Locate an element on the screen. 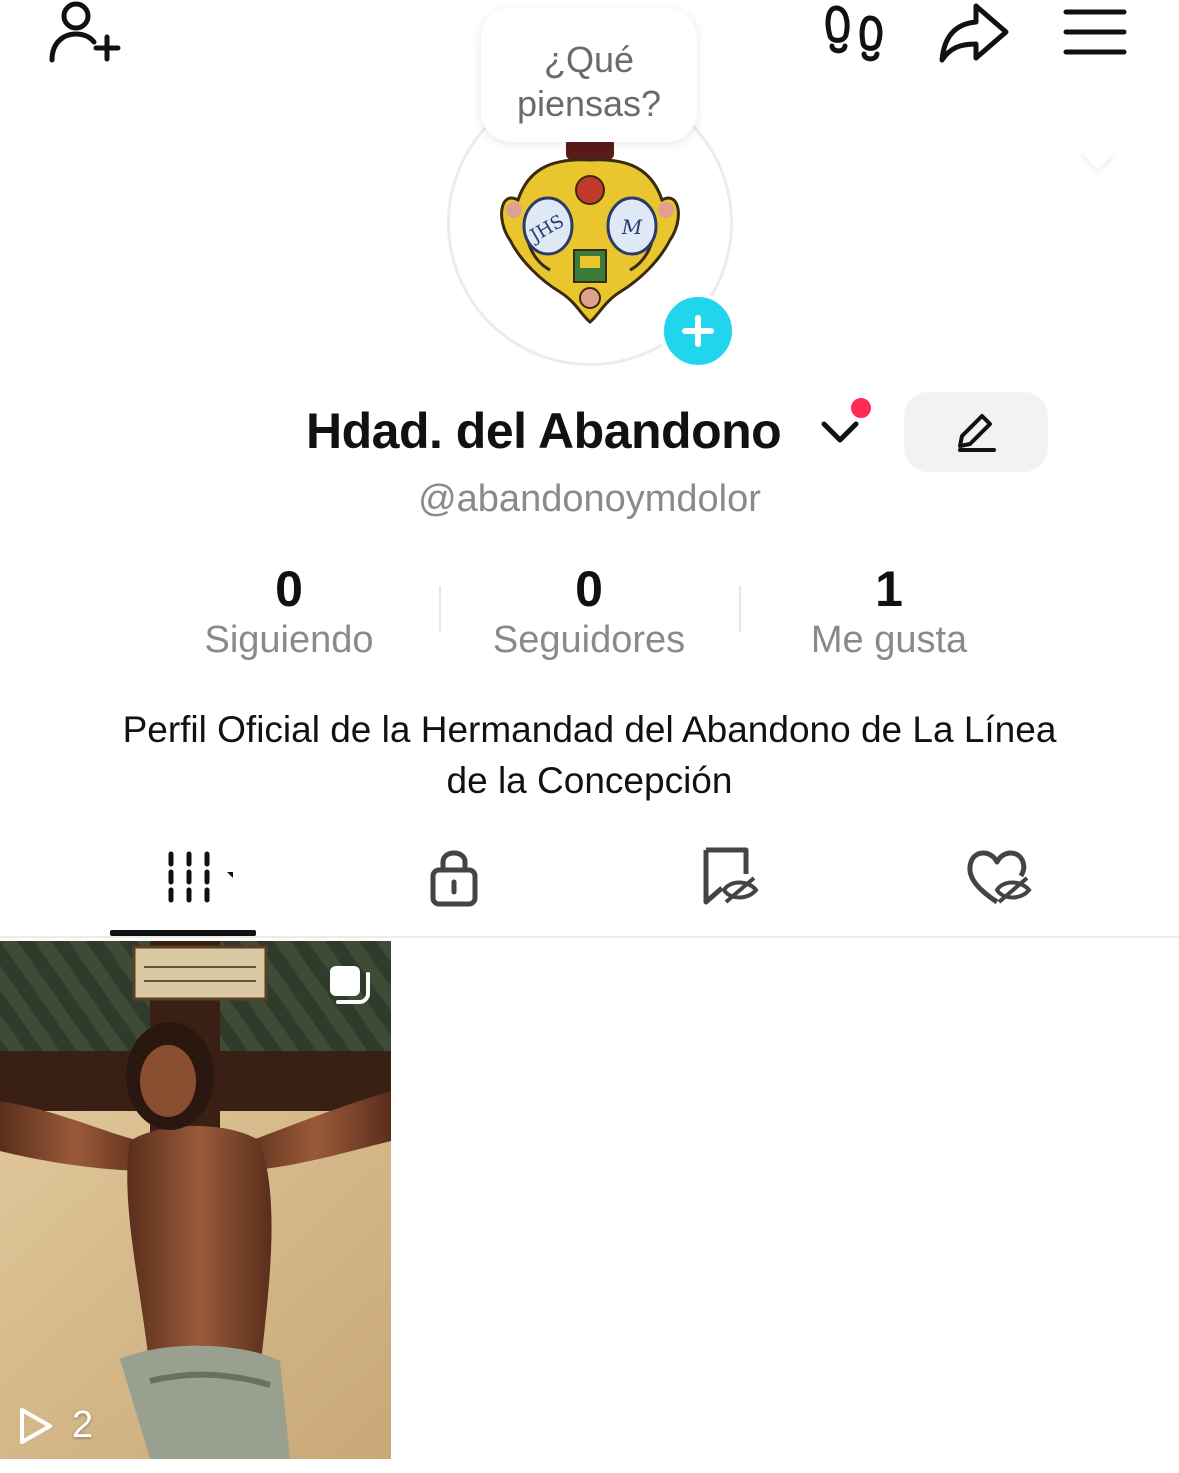 This screenshot has height=1473, width=1179. tab-reposts is located at coordinates (727, 880).